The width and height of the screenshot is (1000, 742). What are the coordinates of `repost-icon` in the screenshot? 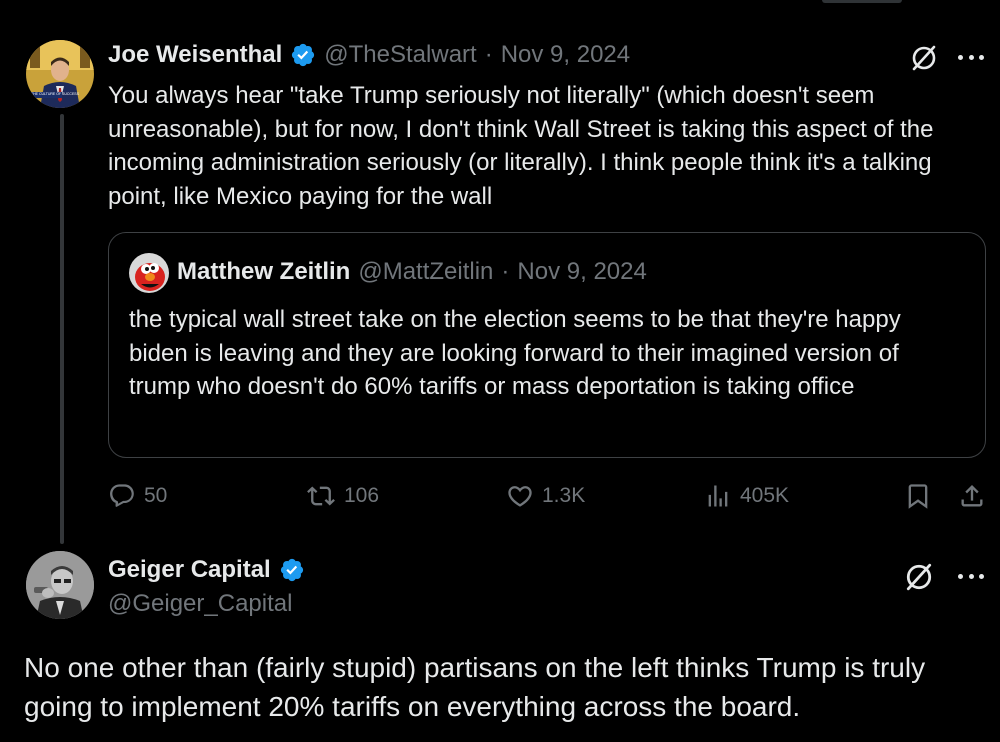 It's located at (321, 496).